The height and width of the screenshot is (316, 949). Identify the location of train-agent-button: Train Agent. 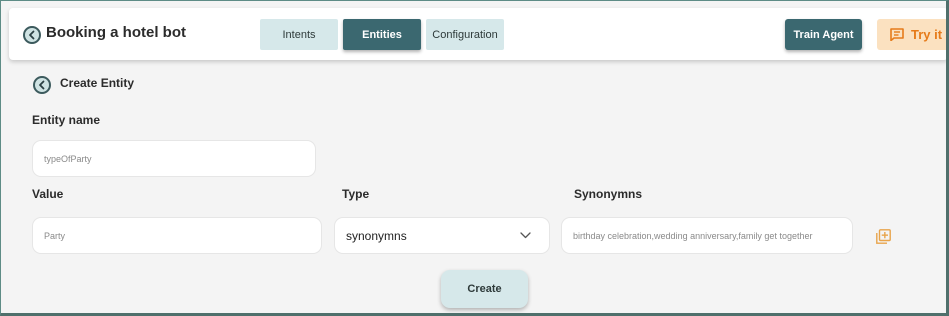
(823, 34).